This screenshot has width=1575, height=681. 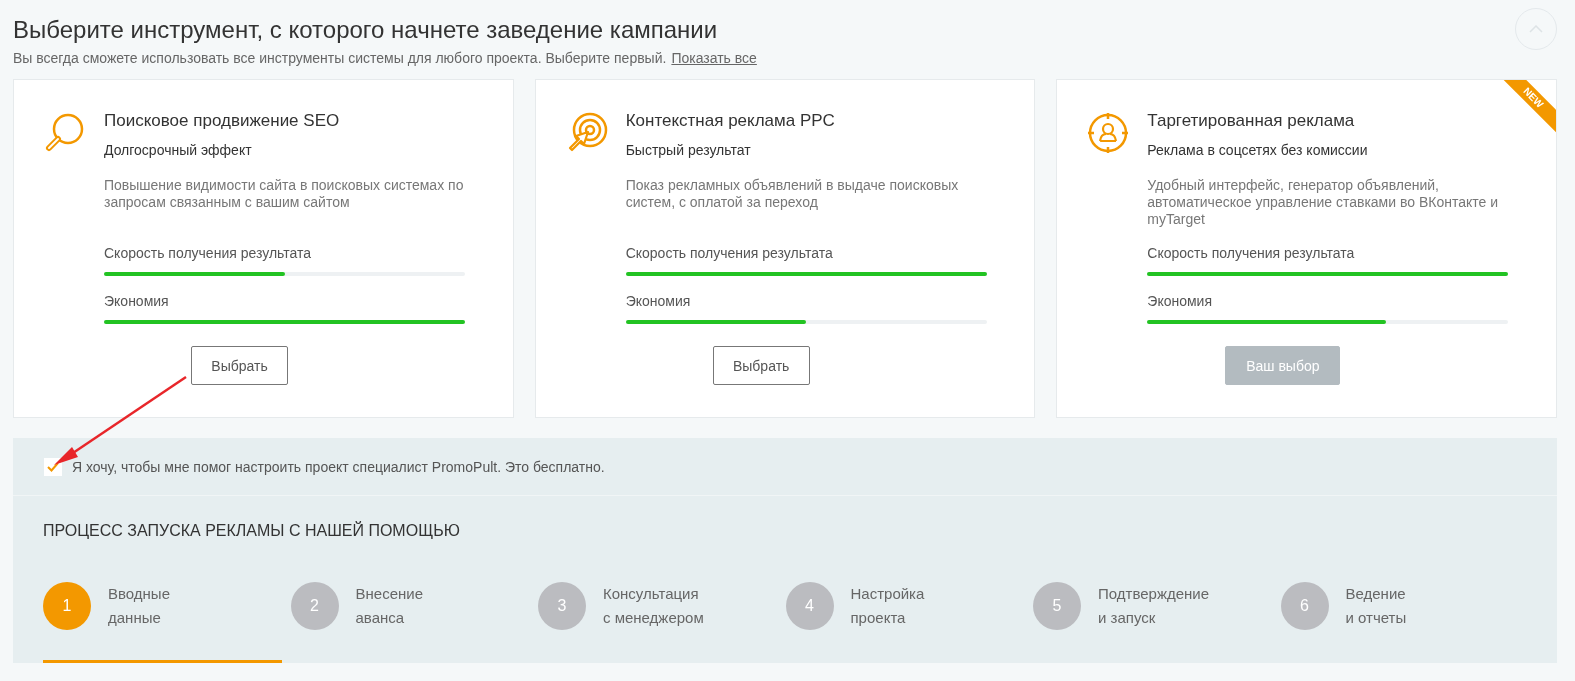 I want to click on card-subtitle: Долгосрочный эффект, so click(x=178, y=150).